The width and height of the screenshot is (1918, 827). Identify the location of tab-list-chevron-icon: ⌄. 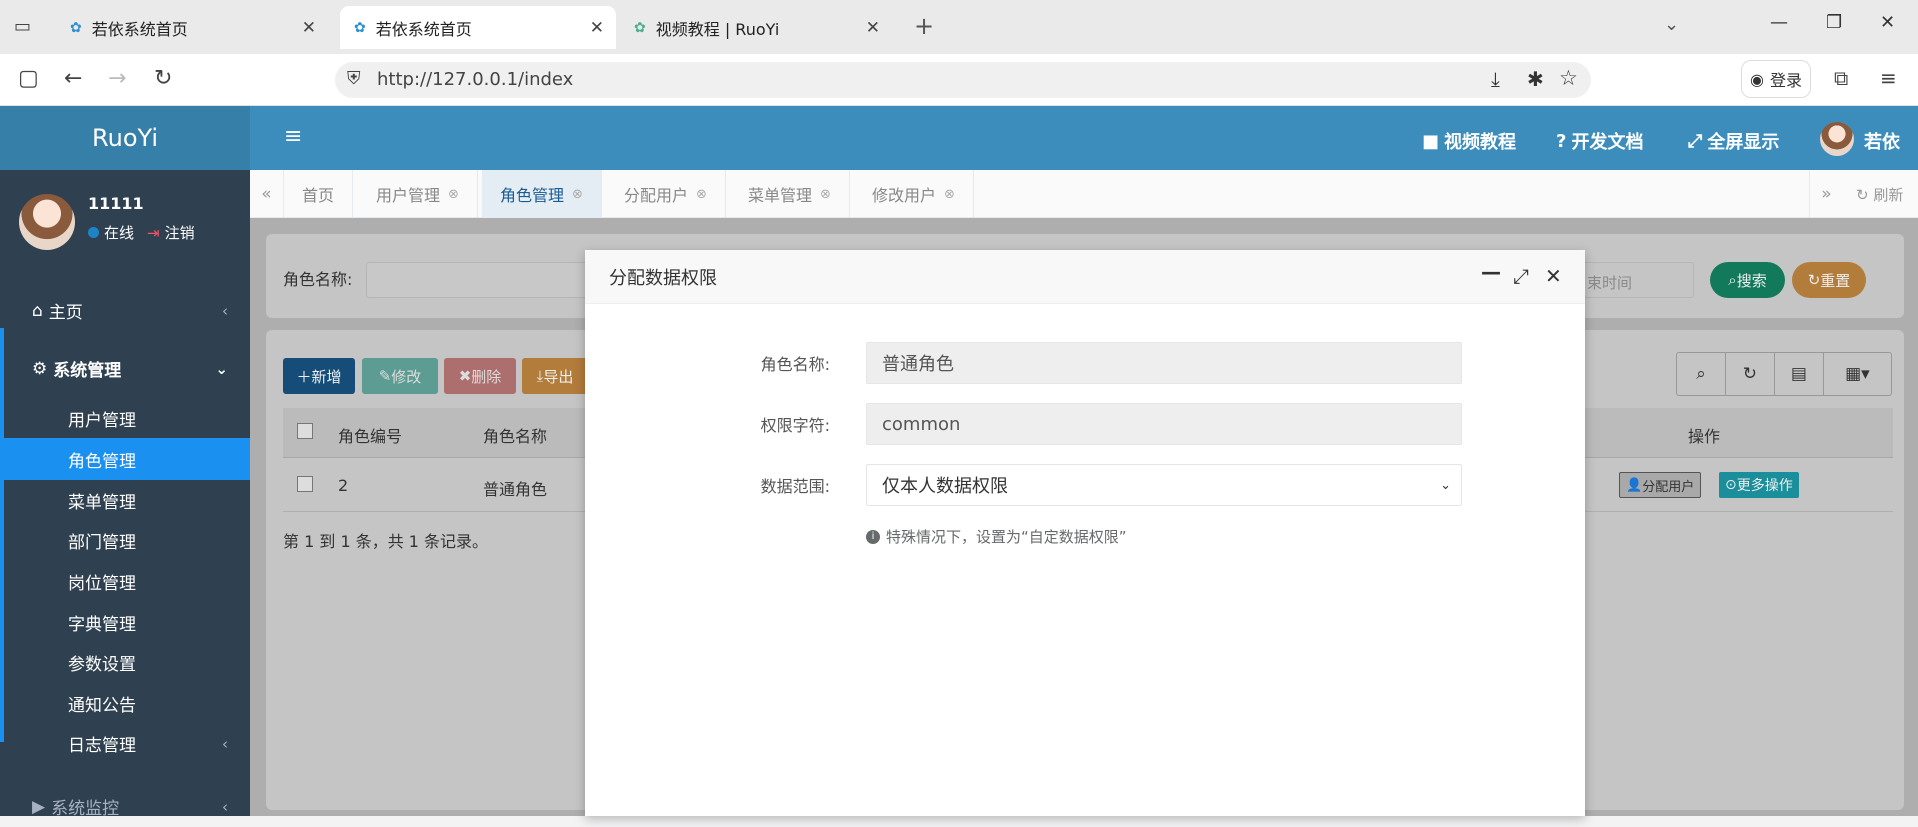
(1671, 24).